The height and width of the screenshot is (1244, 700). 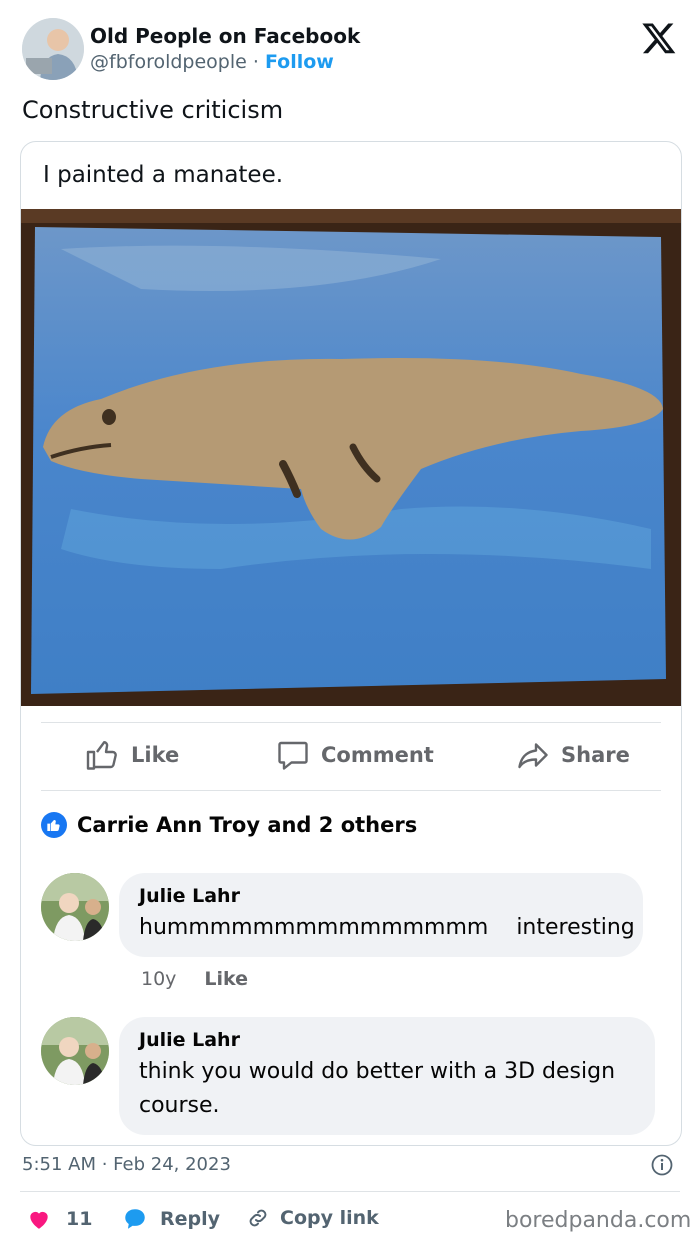 I want to click on like-label: Like, so click(x=155, y=755).